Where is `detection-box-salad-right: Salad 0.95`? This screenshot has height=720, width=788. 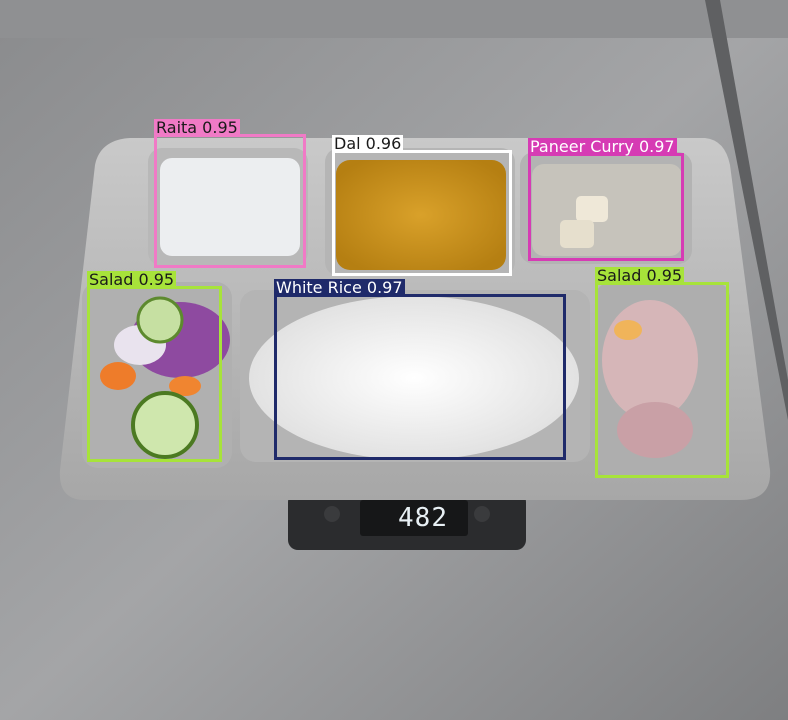
detection-box-salad-right: Salad 0.95 is located at coordinates (662, 372).